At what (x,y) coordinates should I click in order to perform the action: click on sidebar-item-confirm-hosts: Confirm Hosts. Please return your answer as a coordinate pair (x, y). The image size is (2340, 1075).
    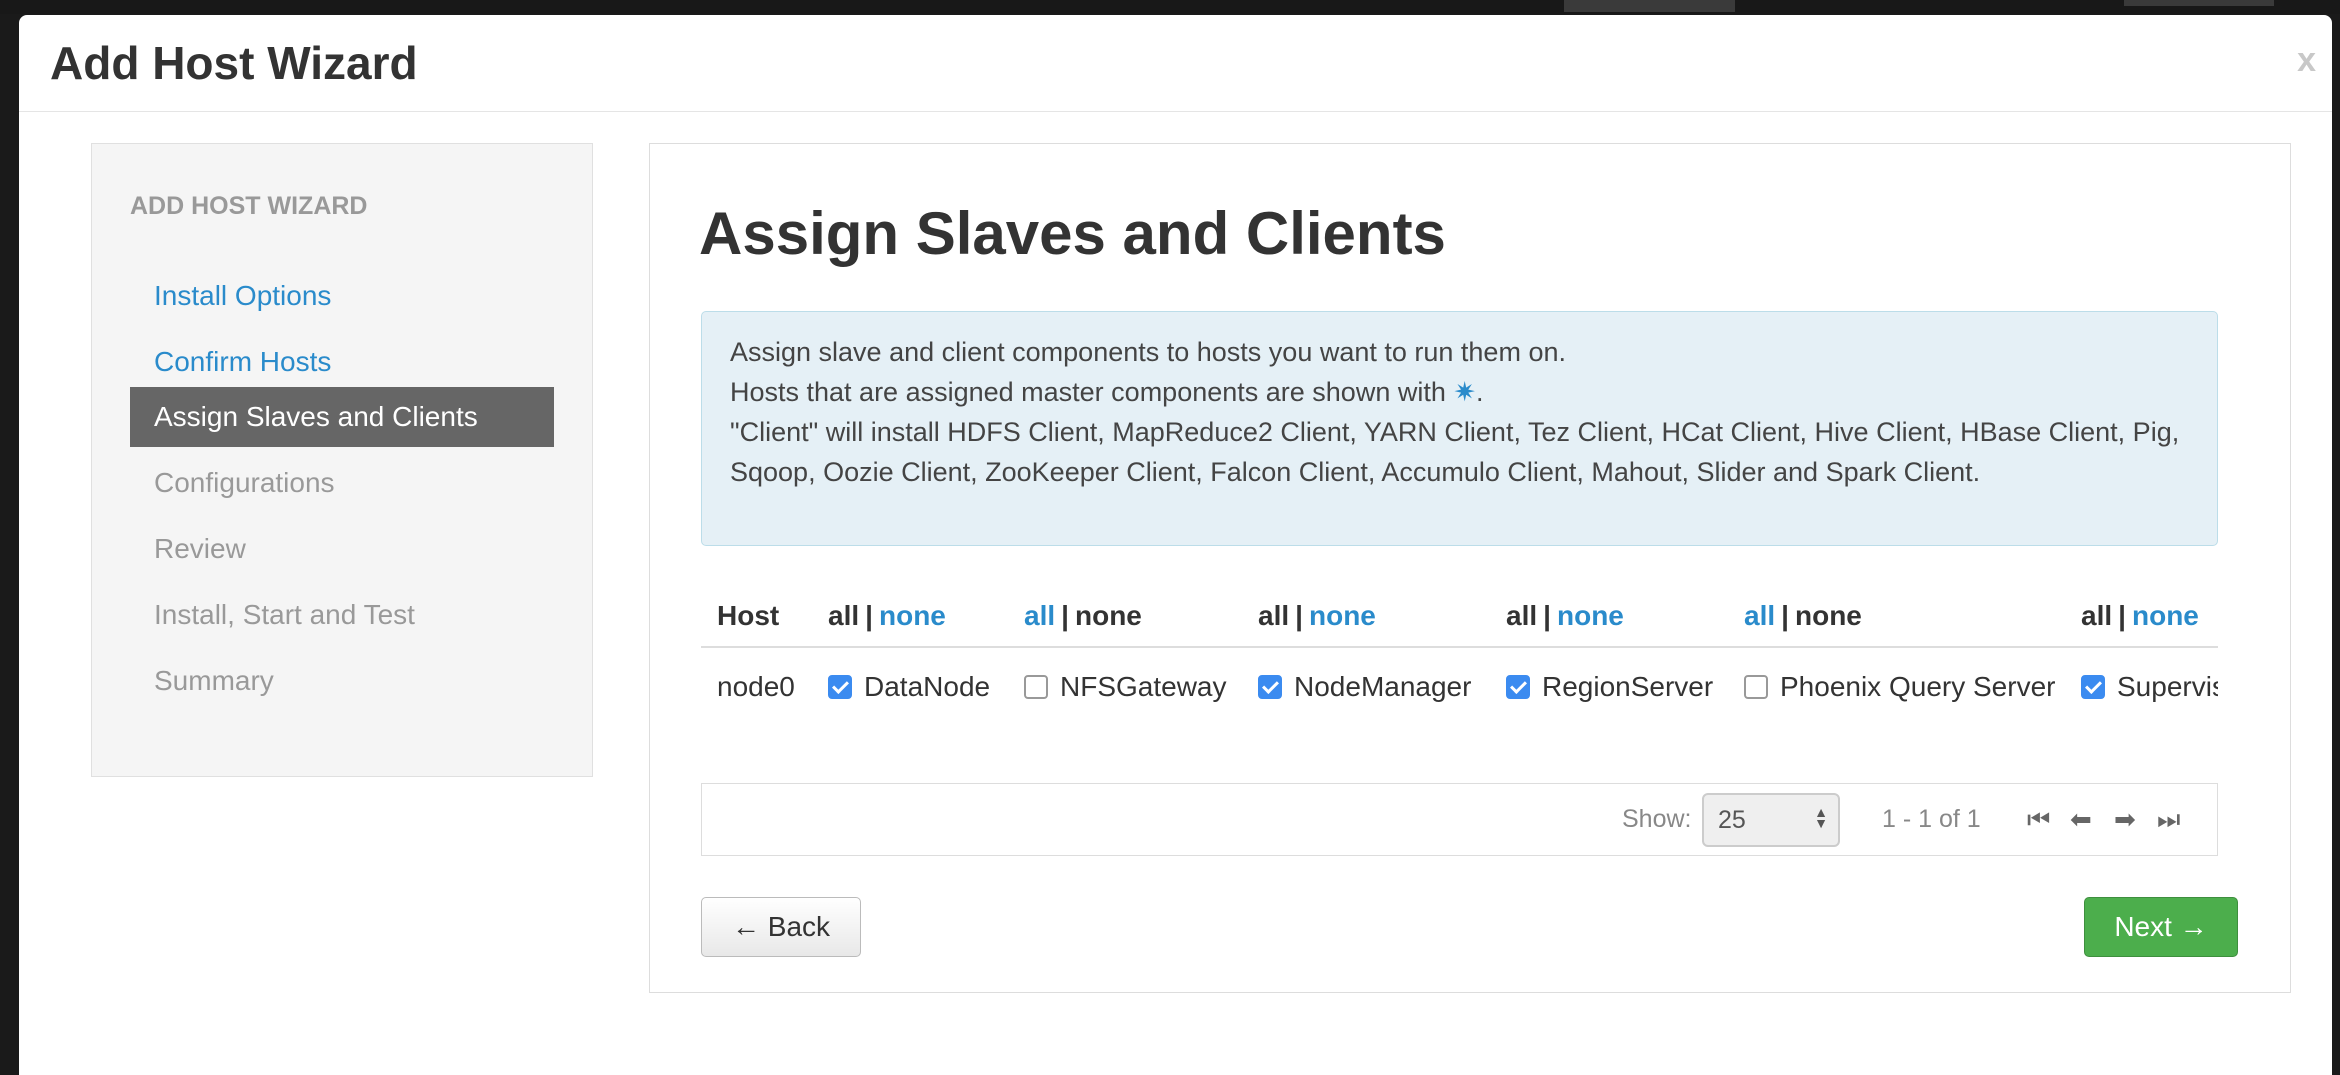
    Looking at the image, I should click on (342, 362).